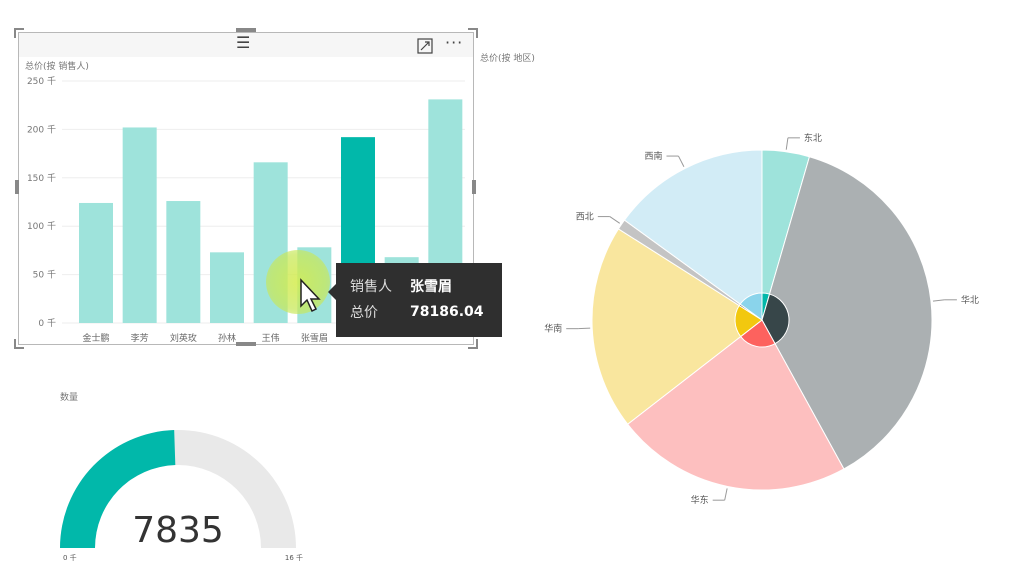 The image size is (1024, 563). I want to click on pie-label: 华南, so click(553, 329).